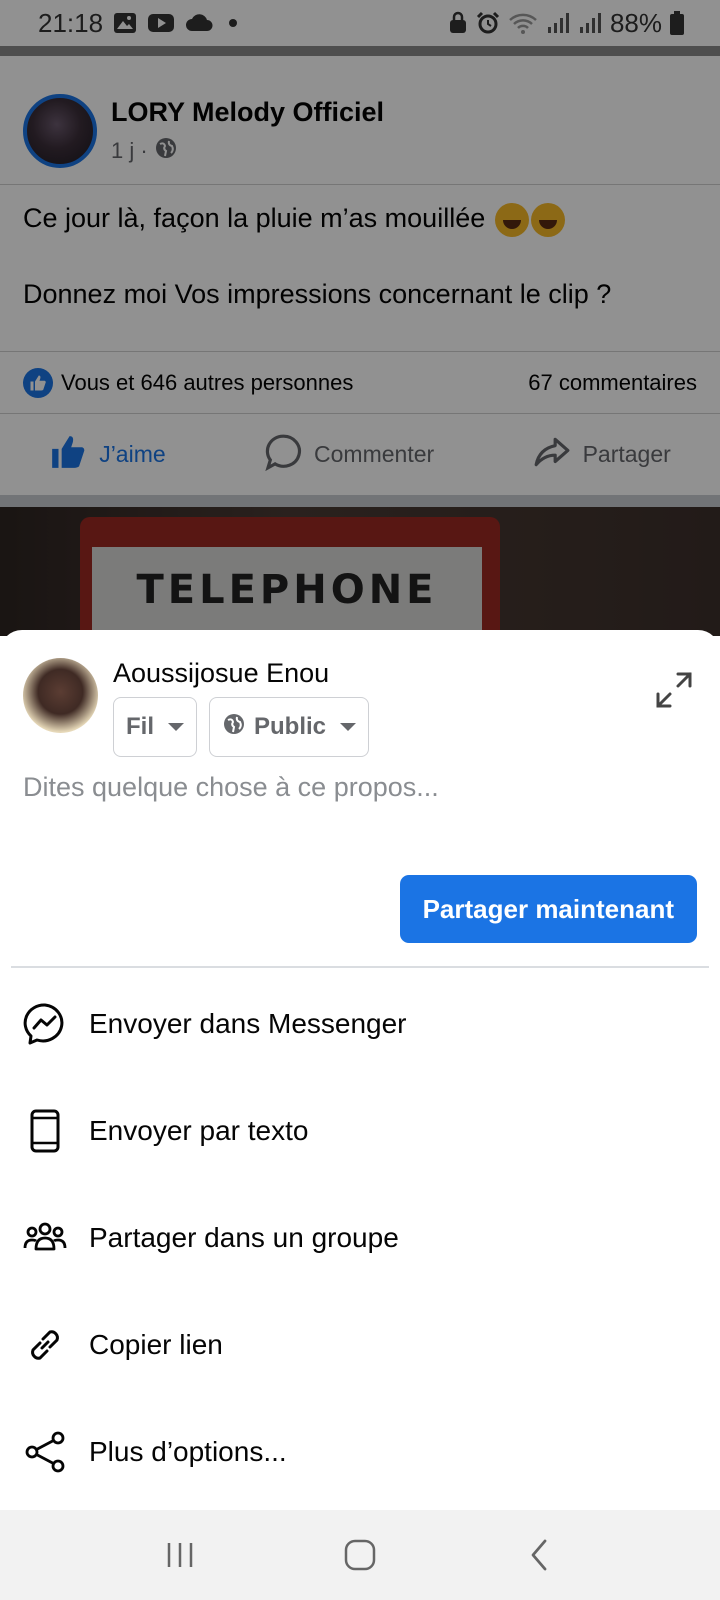  What do you see at coordinates (199, 1130) in the screenshot?
I see `option-label: Envoyer par texto` at bounding box center [199, 1130].